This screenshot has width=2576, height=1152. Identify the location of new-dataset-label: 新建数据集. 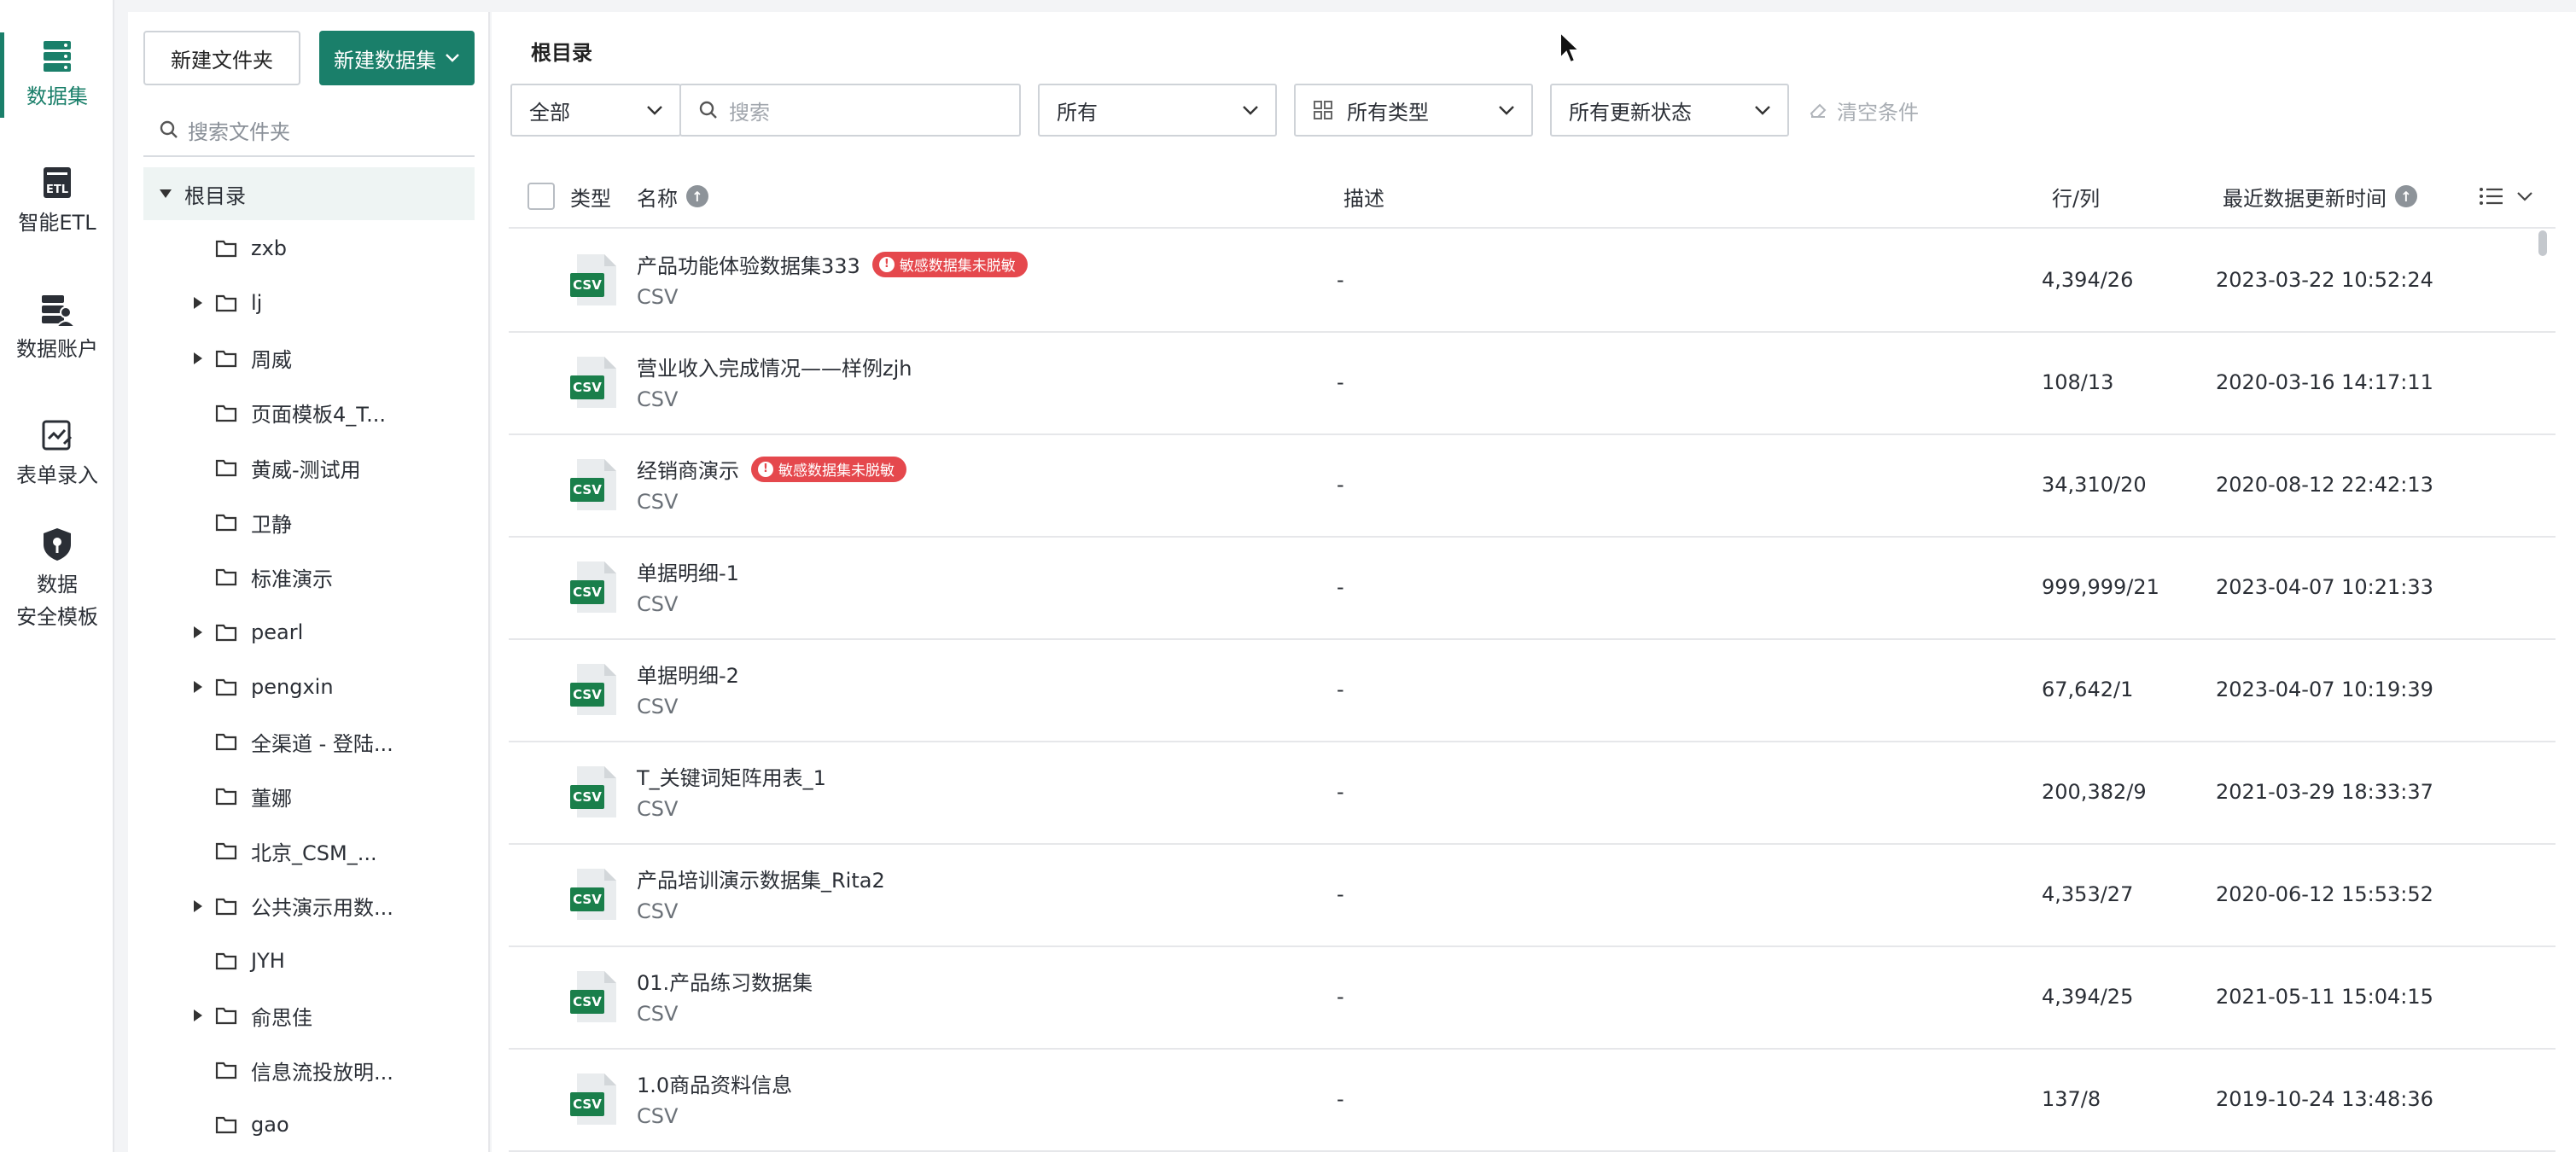
(385, 61).